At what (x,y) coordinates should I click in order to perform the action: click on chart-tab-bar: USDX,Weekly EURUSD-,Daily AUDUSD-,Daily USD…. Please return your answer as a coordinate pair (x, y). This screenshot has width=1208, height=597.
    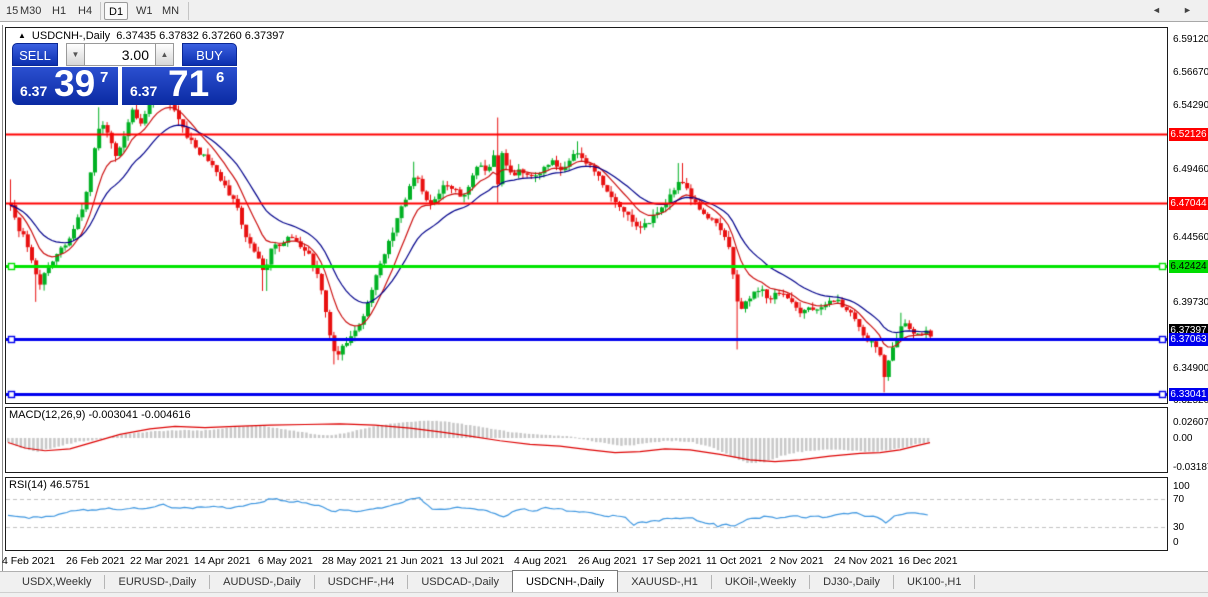
    Looking at the image, I should click on (604, 581).